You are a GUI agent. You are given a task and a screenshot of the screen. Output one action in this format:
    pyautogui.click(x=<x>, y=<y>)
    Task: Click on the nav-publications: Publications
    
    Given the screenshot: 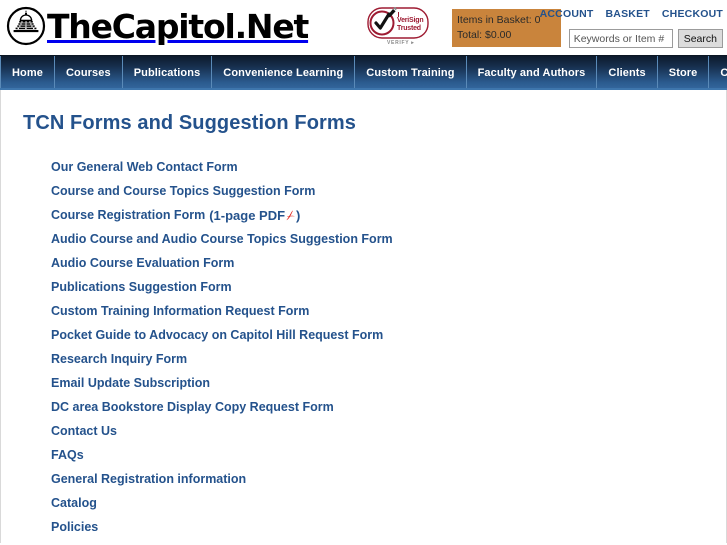 What is the action you would take?
    pyautogui.click(x=168, y=73)
    